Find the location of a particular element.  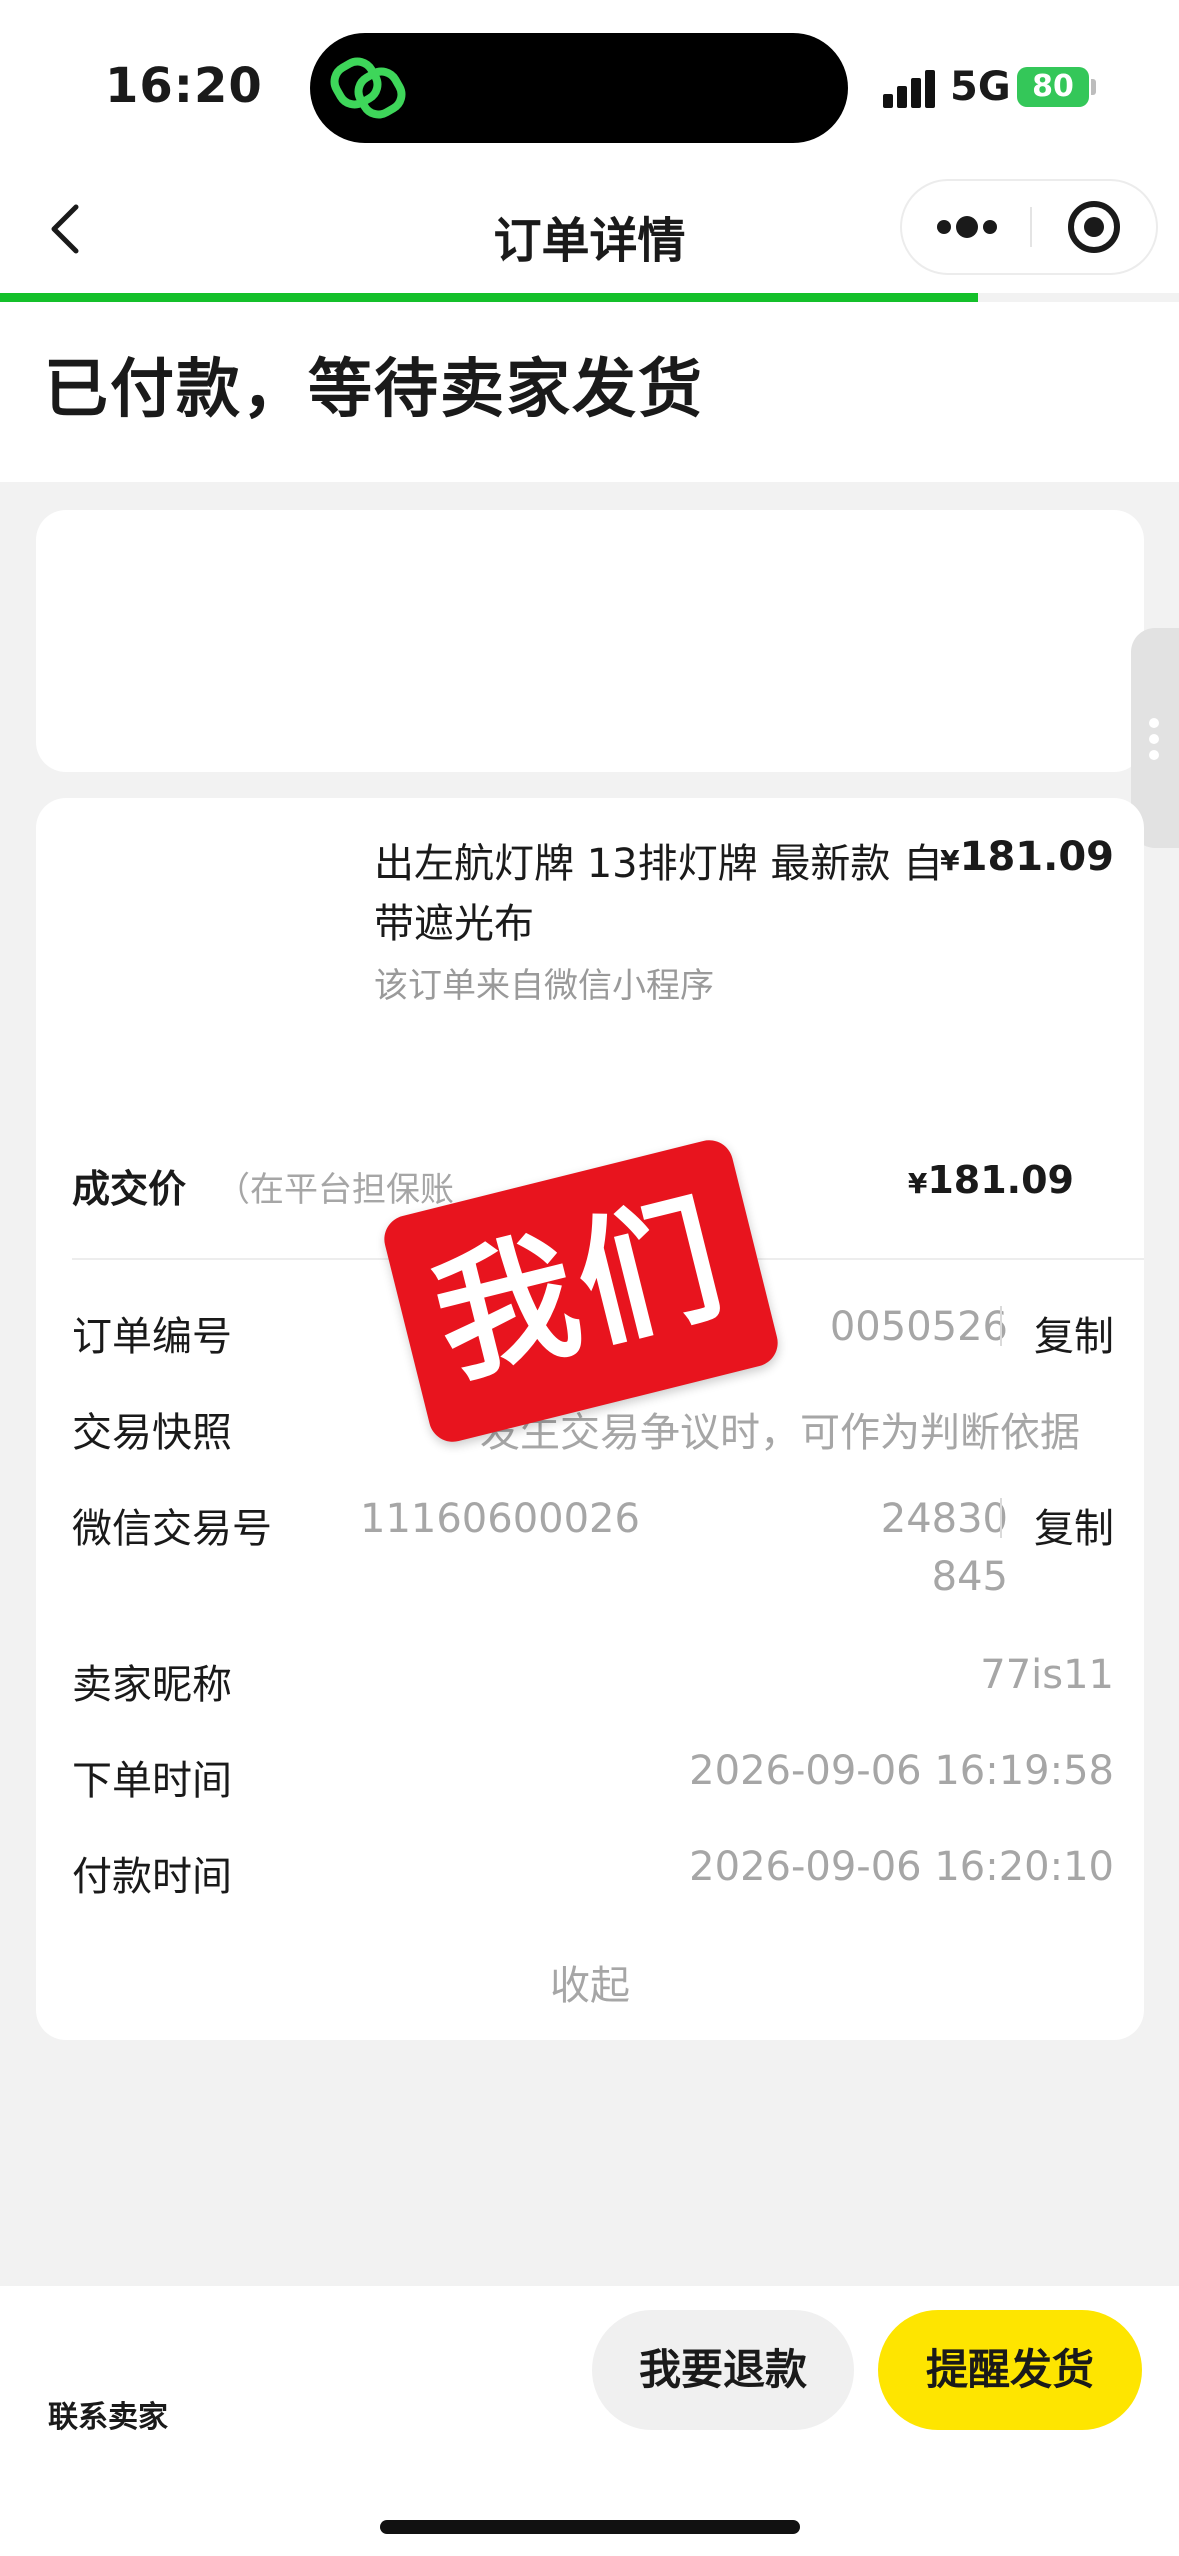

product-source: 该订单来自微信小程序 is located at coordinates (544, 986).